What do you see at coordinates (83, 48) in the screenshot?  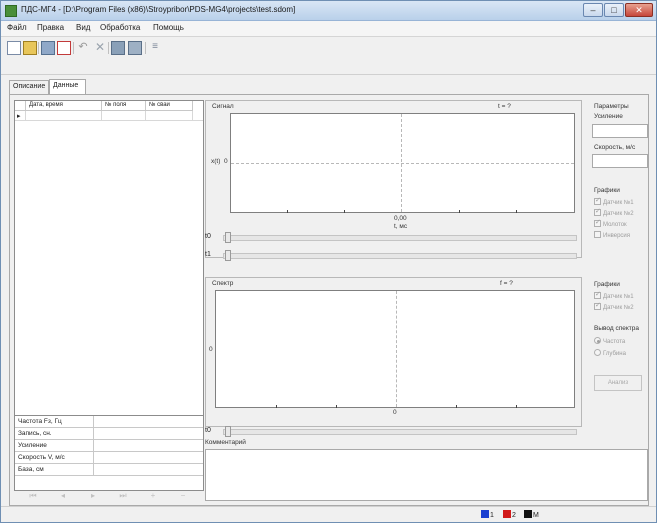 I see `undo-icon: ↶` at bounding box center [83, 48].